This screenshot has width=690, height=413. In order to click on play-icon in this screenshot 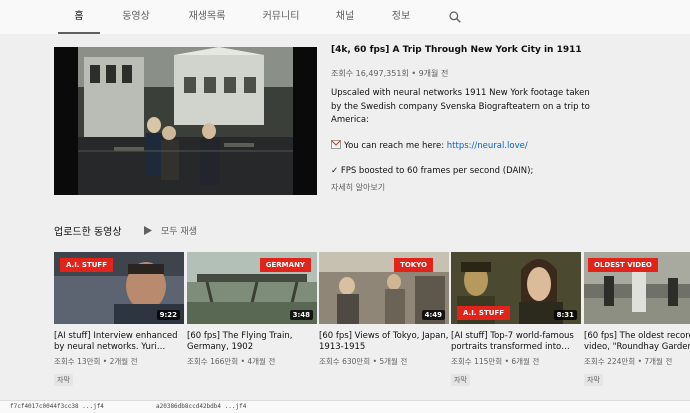, I will do `click(148, 230)`.